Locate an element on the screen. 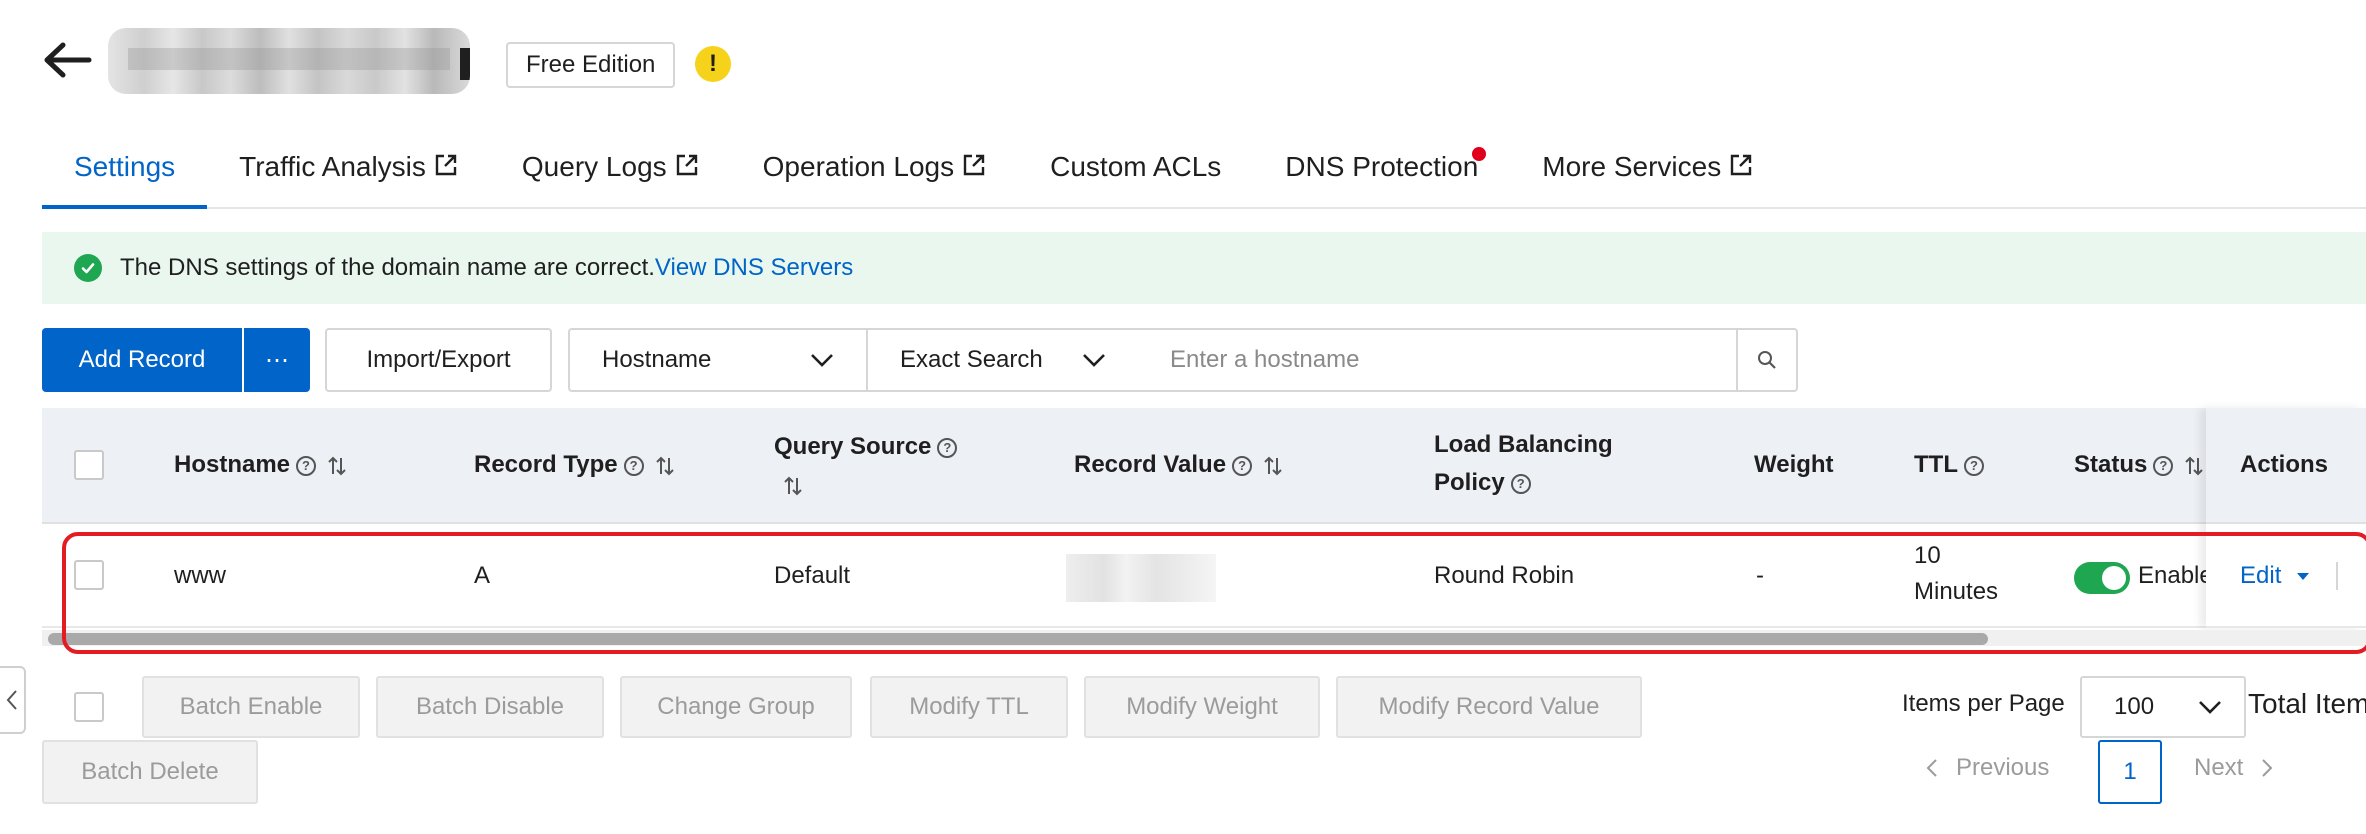  page-number-button: 1 is located at coordinates (2130, 772).